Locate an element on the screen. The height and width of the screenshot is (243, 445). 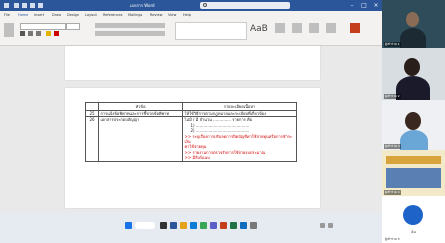
participant-name: ผู้เข้าร่วม 3 is located at coordinates (392, 146).